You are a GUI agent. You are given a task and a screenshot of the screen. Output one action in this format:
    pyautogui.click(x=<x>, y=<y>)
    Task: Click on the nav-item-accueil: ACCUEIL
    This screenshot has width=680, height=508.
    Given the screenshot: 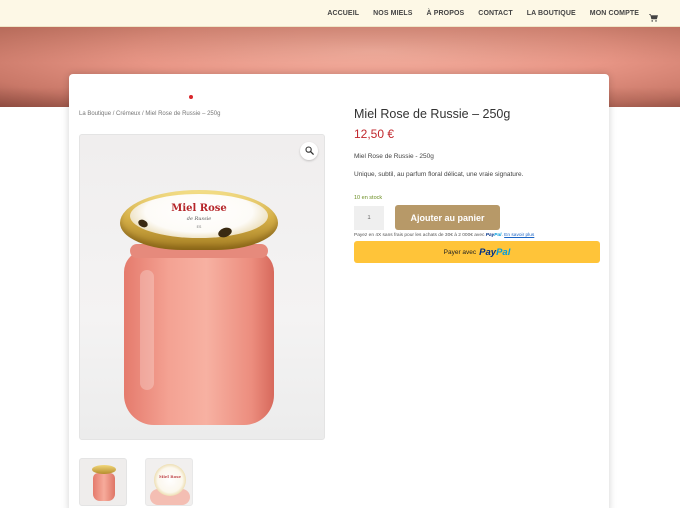 What is the action you would take?
    pyautogui.click(x=343, y=13)
    